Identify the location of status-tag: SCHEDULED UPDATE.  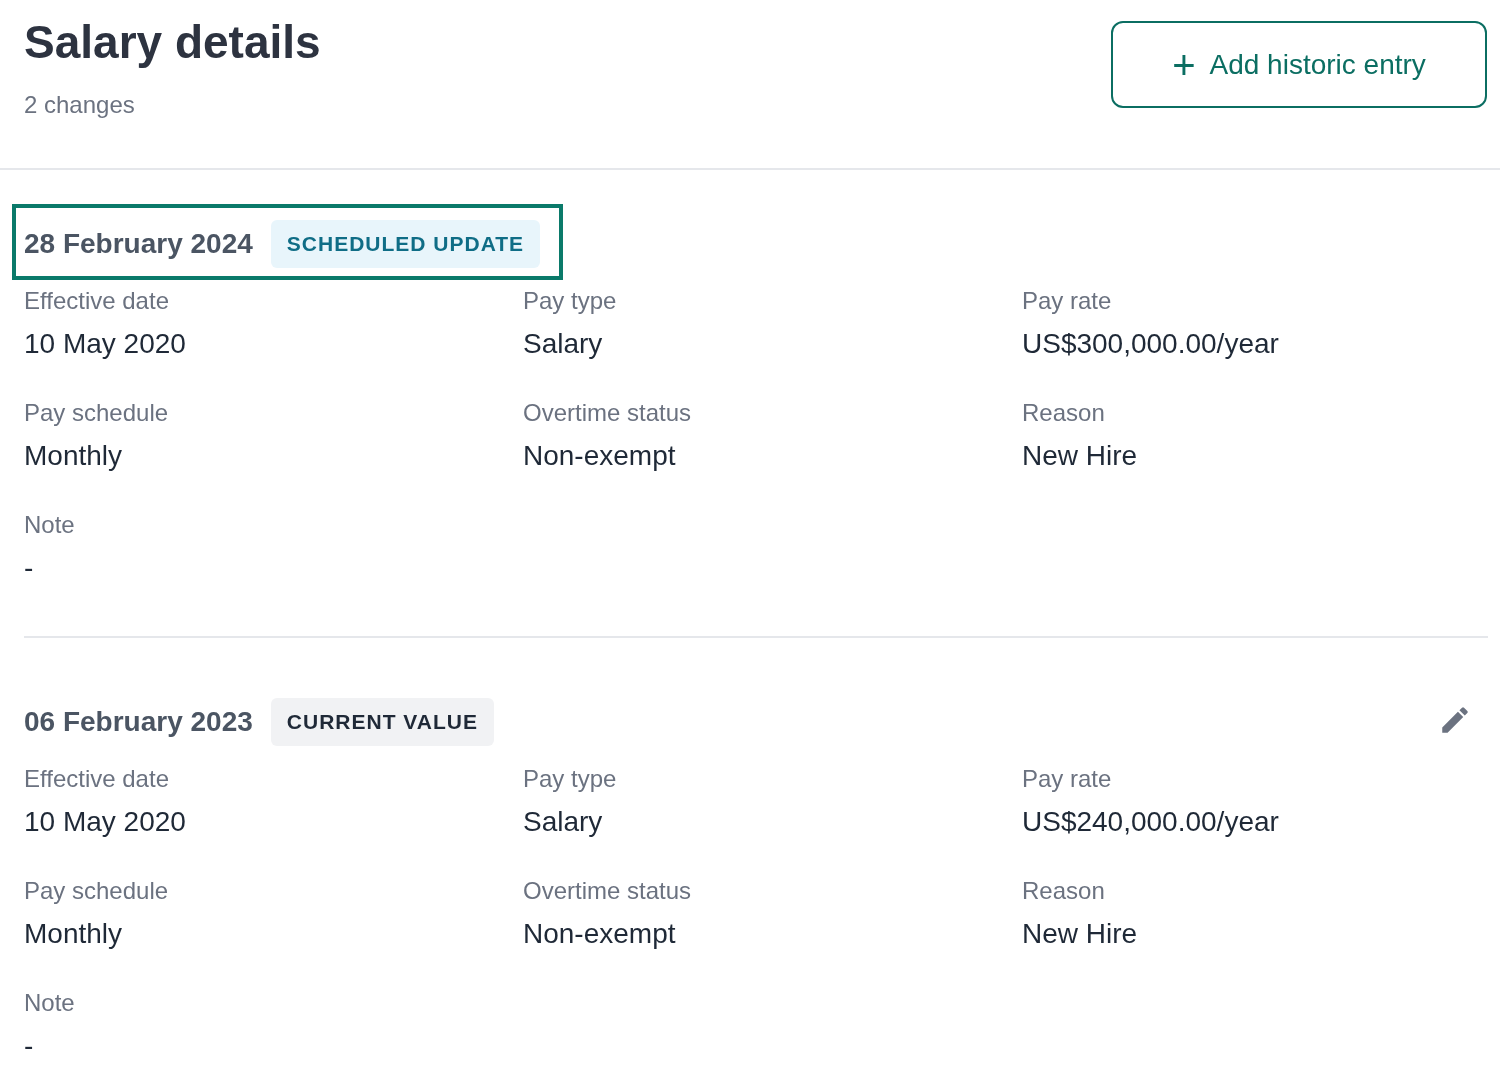
(405, 244).